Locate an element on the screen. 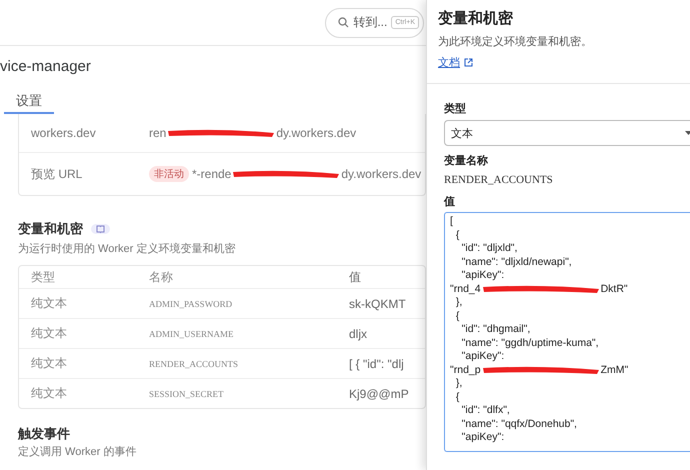 The image size is (690, 470). page-title: vice-manager is located at coordinates (46, 67).